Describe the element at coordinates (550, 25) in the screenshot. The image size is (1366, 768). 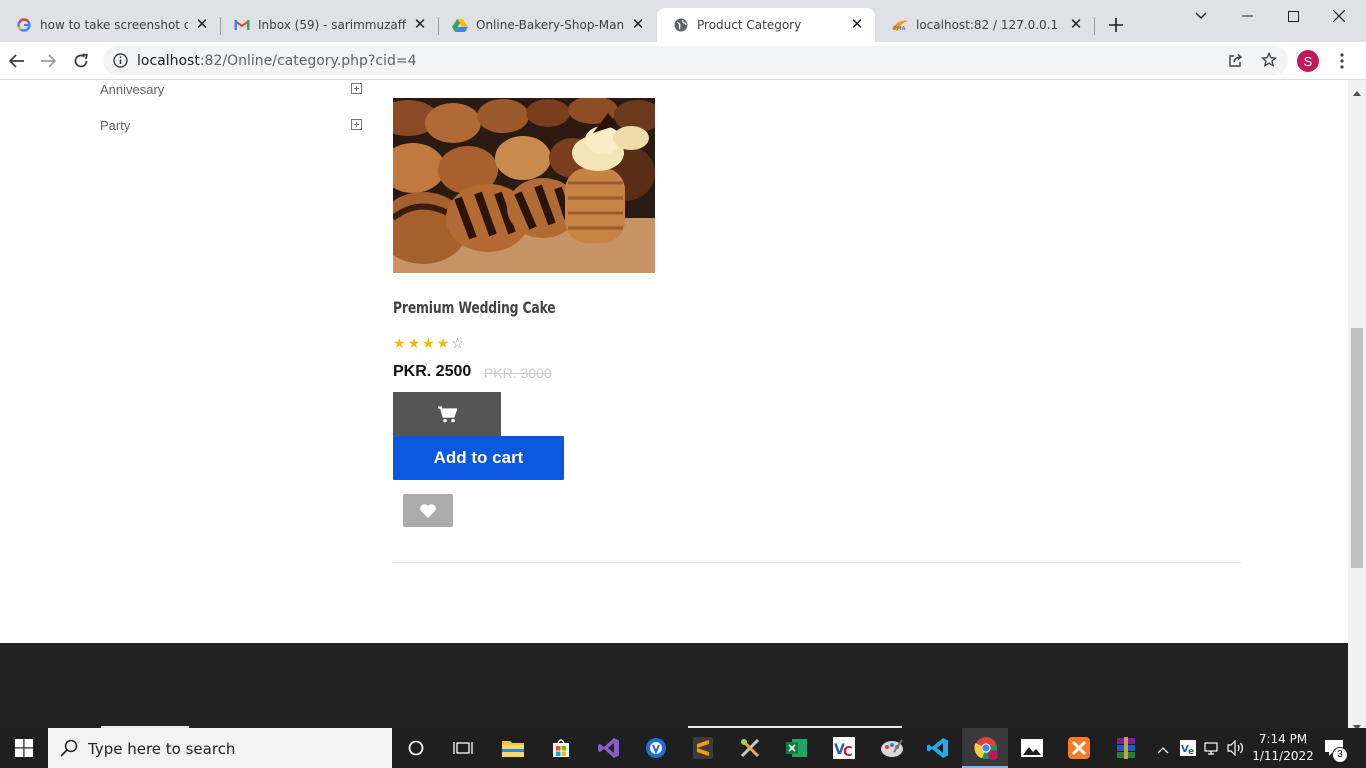
I see `tab-title: Online-Bakery-Shop-Manage` at that location.